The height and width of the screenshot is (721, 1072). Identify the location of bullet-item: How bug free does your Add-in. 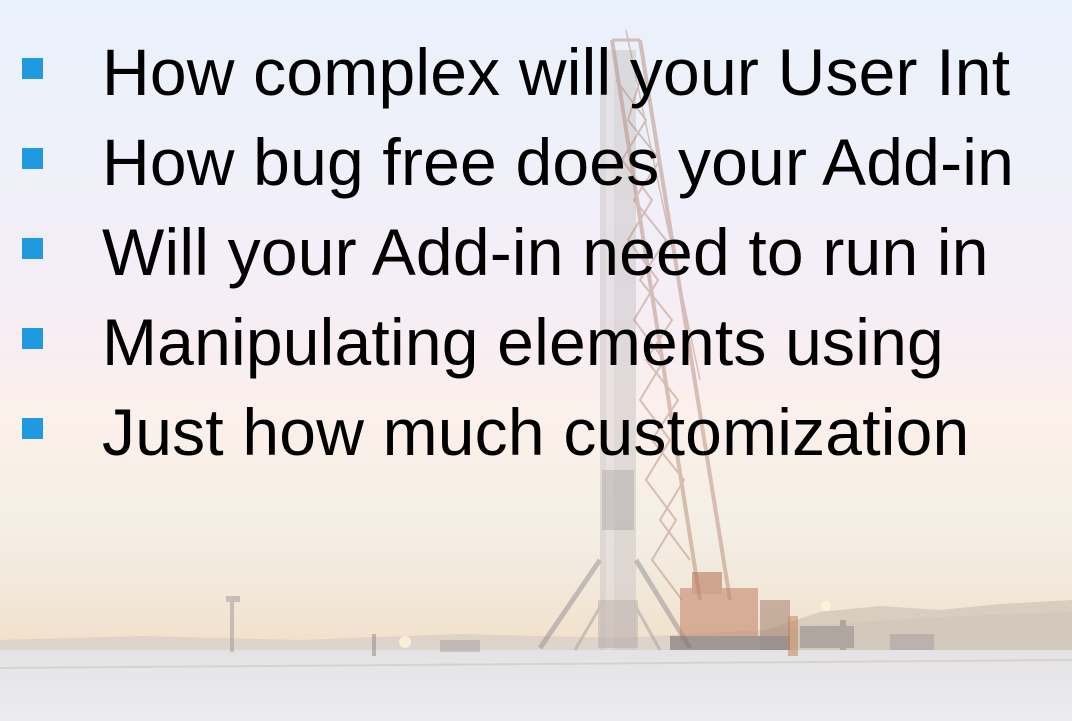
(536, 171).